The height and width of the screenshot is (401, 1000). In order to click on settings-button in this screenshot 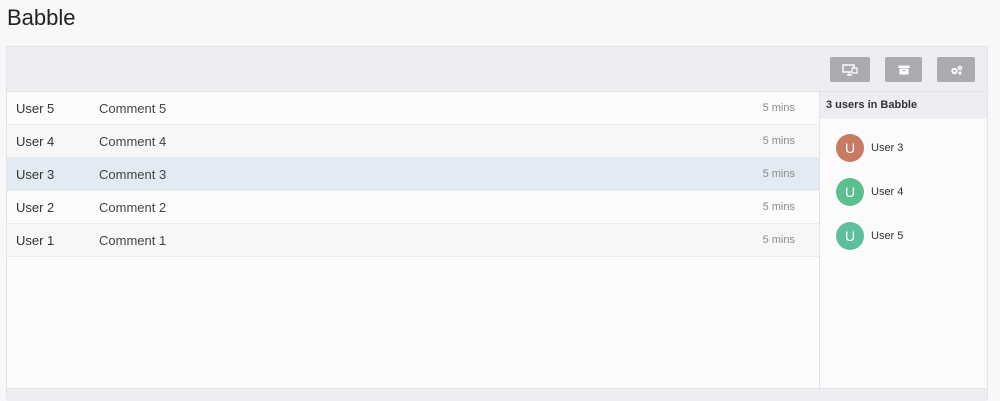, I will do `click(956, 69)`.